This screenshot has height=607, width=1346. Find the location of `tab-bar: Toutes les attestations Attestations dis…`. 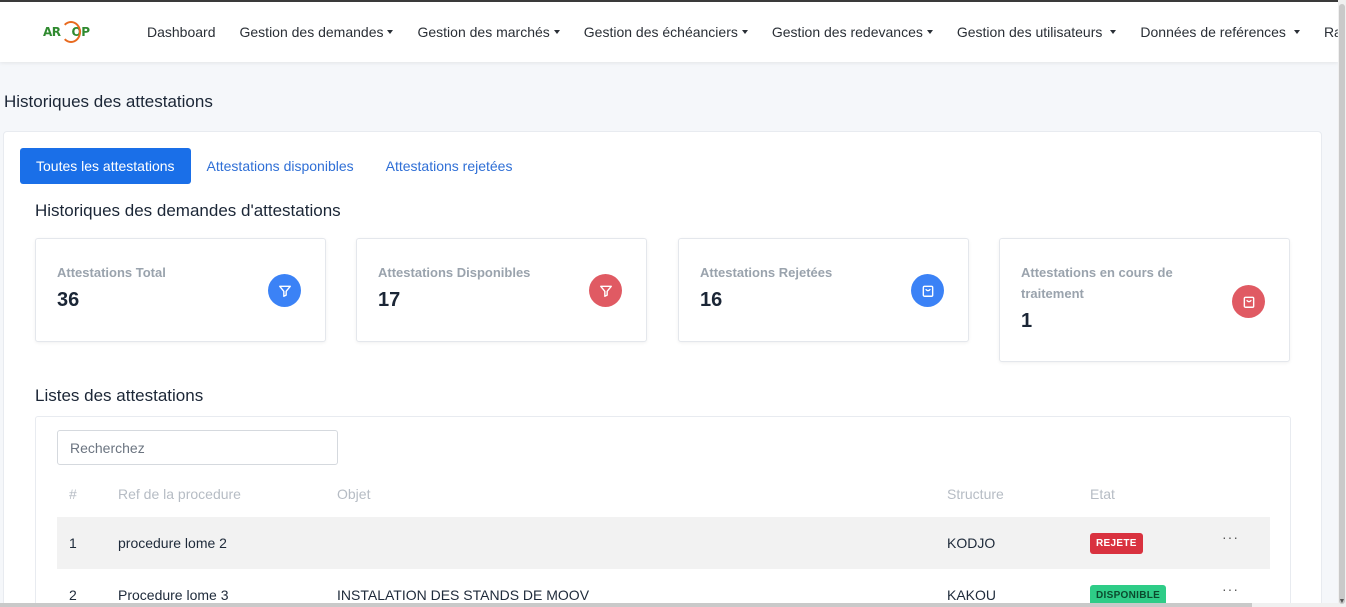

tab-bar: Toutes les attestations Attestations dis… is located at coordinates (274, 166).